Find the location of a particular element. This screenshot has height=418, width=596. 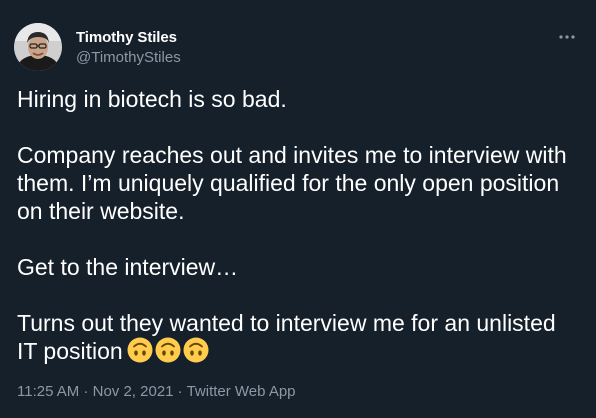

avatar is located at coordinates (38, 47).